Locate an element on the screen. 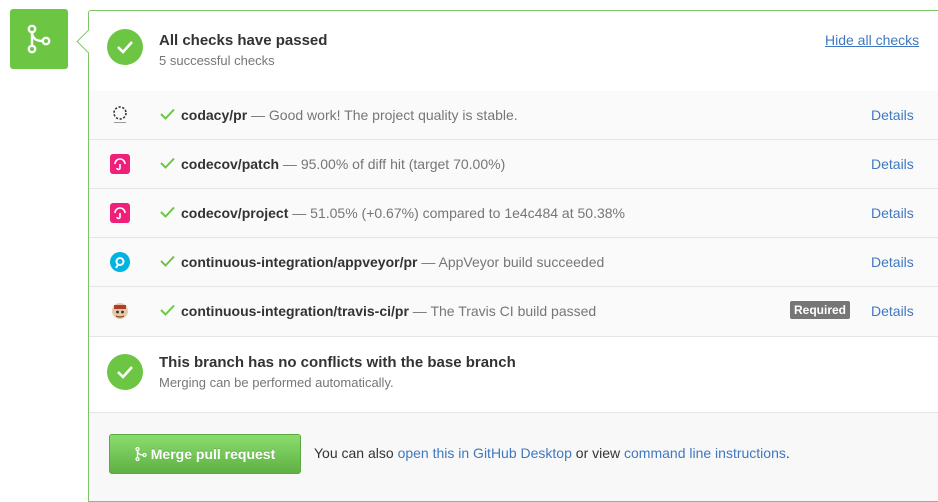  codacy-logo-icon is located at coordinates (120, 115).